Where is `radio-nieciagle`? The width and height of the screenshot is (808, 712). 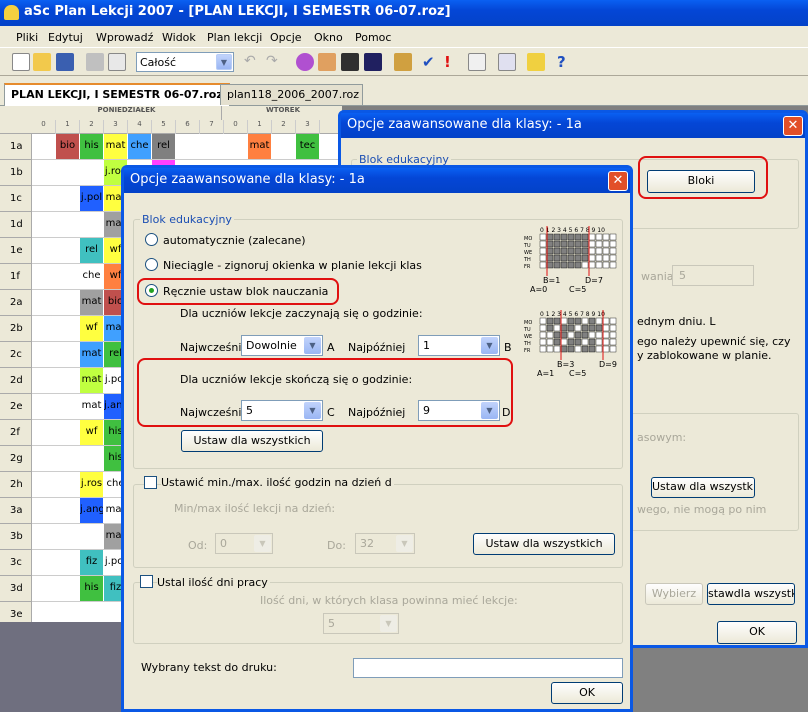 radio-nieciagle is located at coordinates (151, 264).